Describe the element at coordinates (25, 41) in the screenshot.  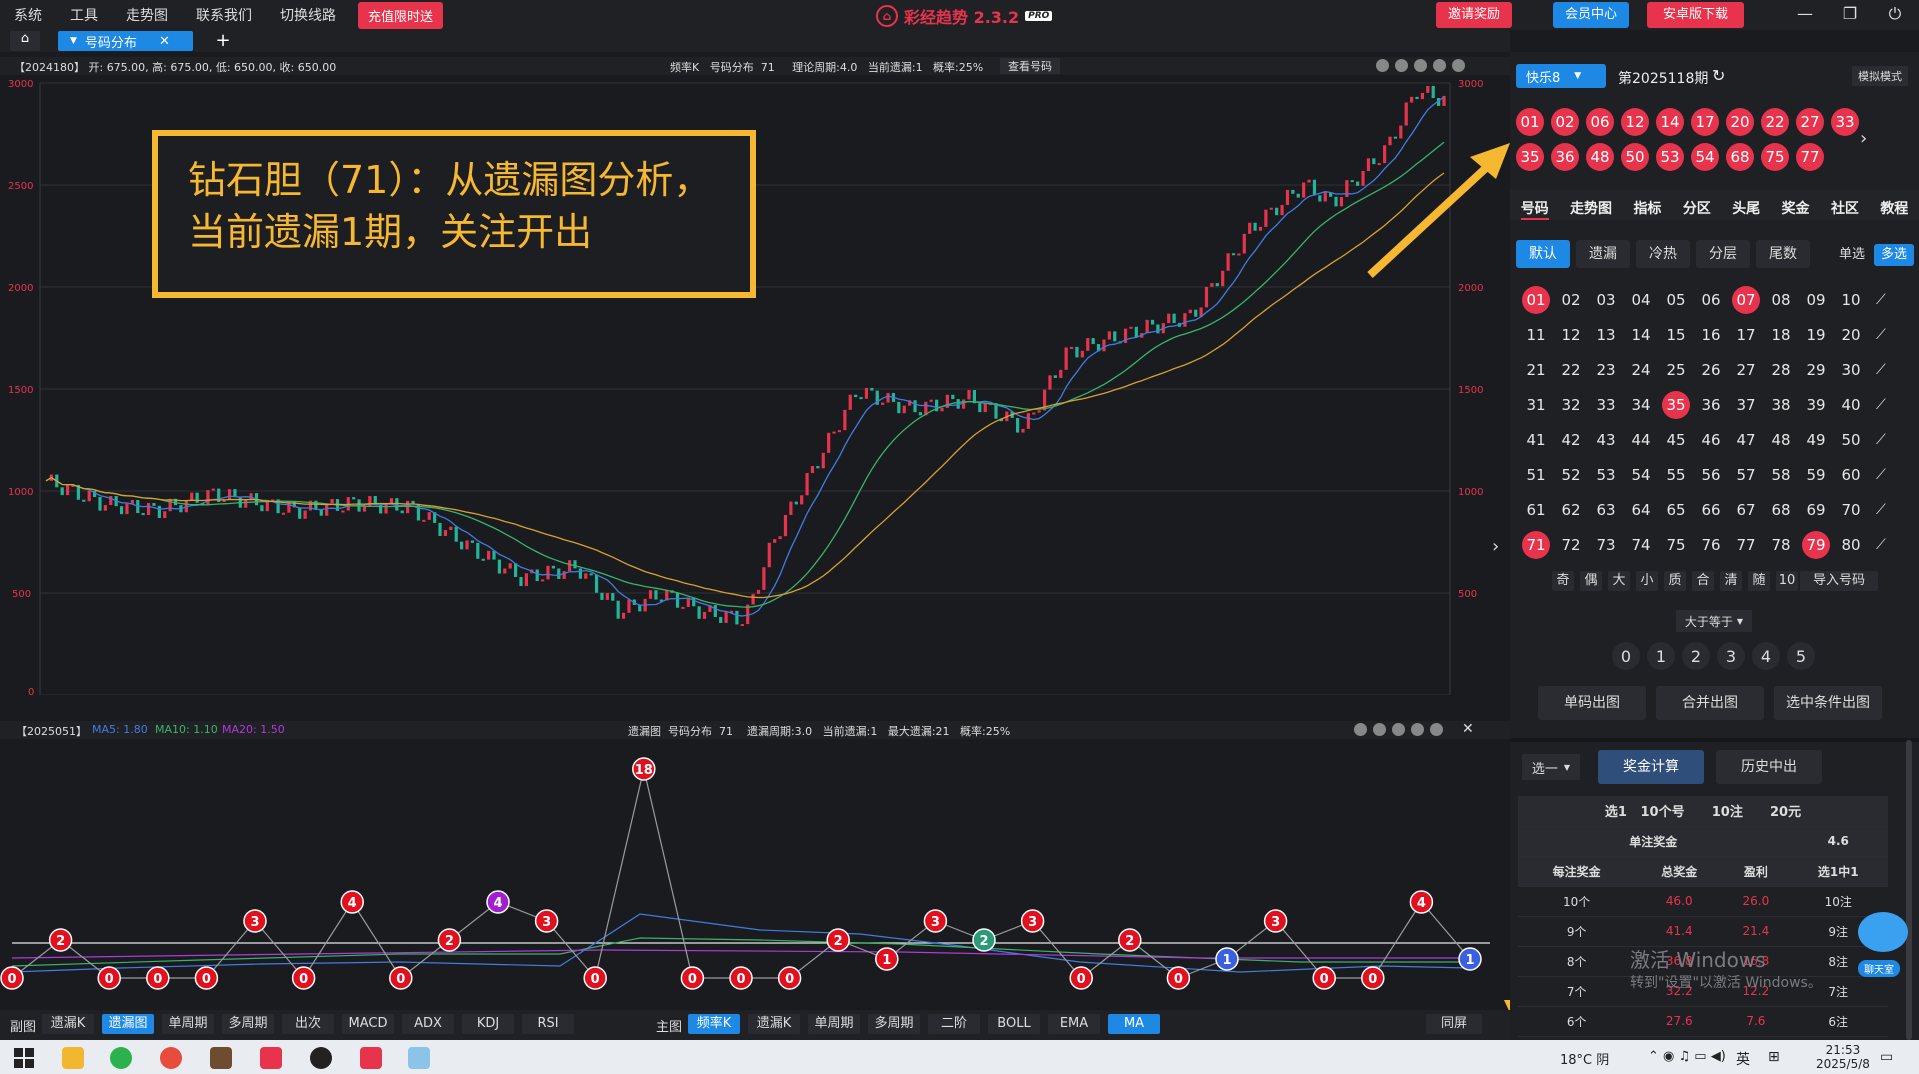
I see `home-icon: ⌂` at that location.